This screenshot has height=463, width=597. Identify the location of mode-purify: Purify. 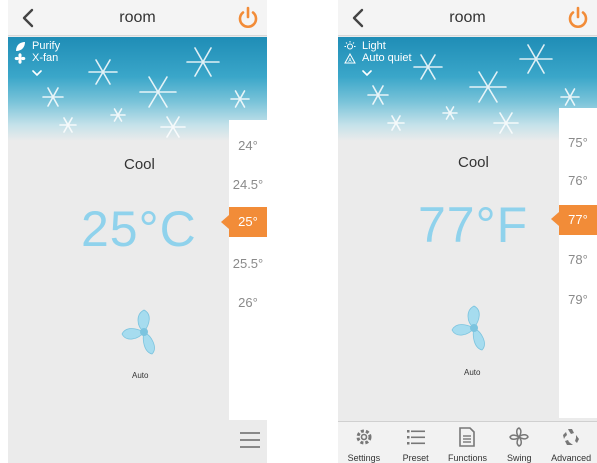
(37, 46).